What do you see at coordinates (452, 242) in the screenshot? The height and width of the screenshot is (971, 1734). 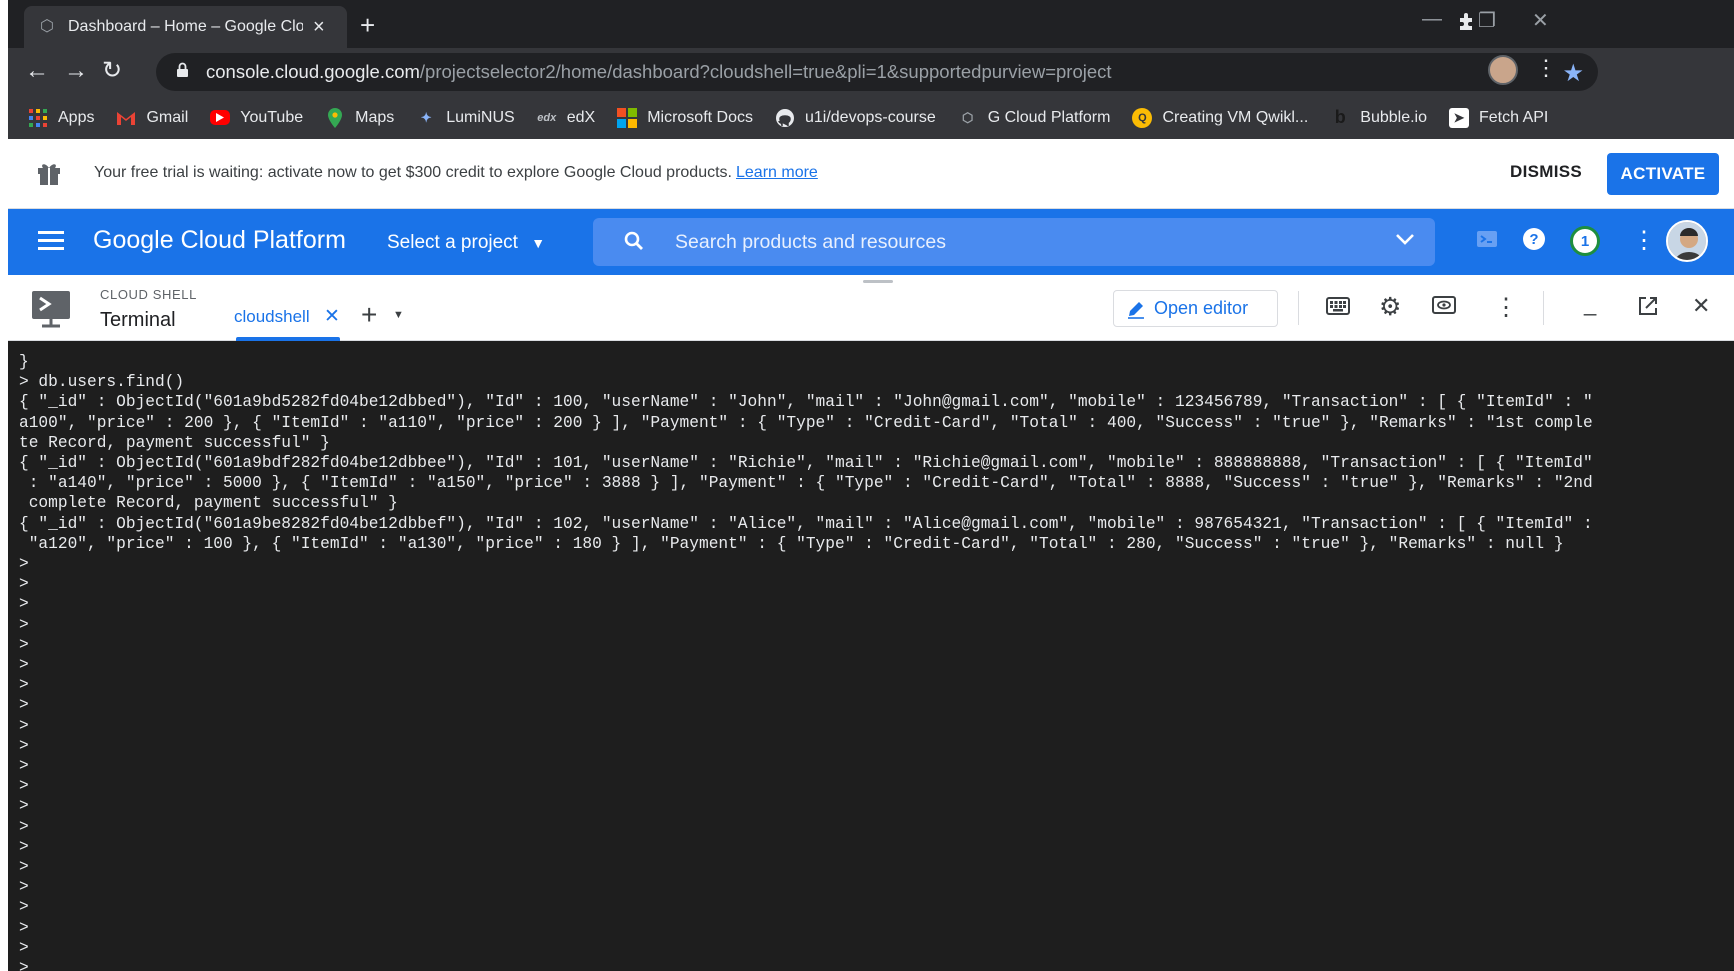 I see `project-selector-label: Select a project` at bounding box center [452, 242].